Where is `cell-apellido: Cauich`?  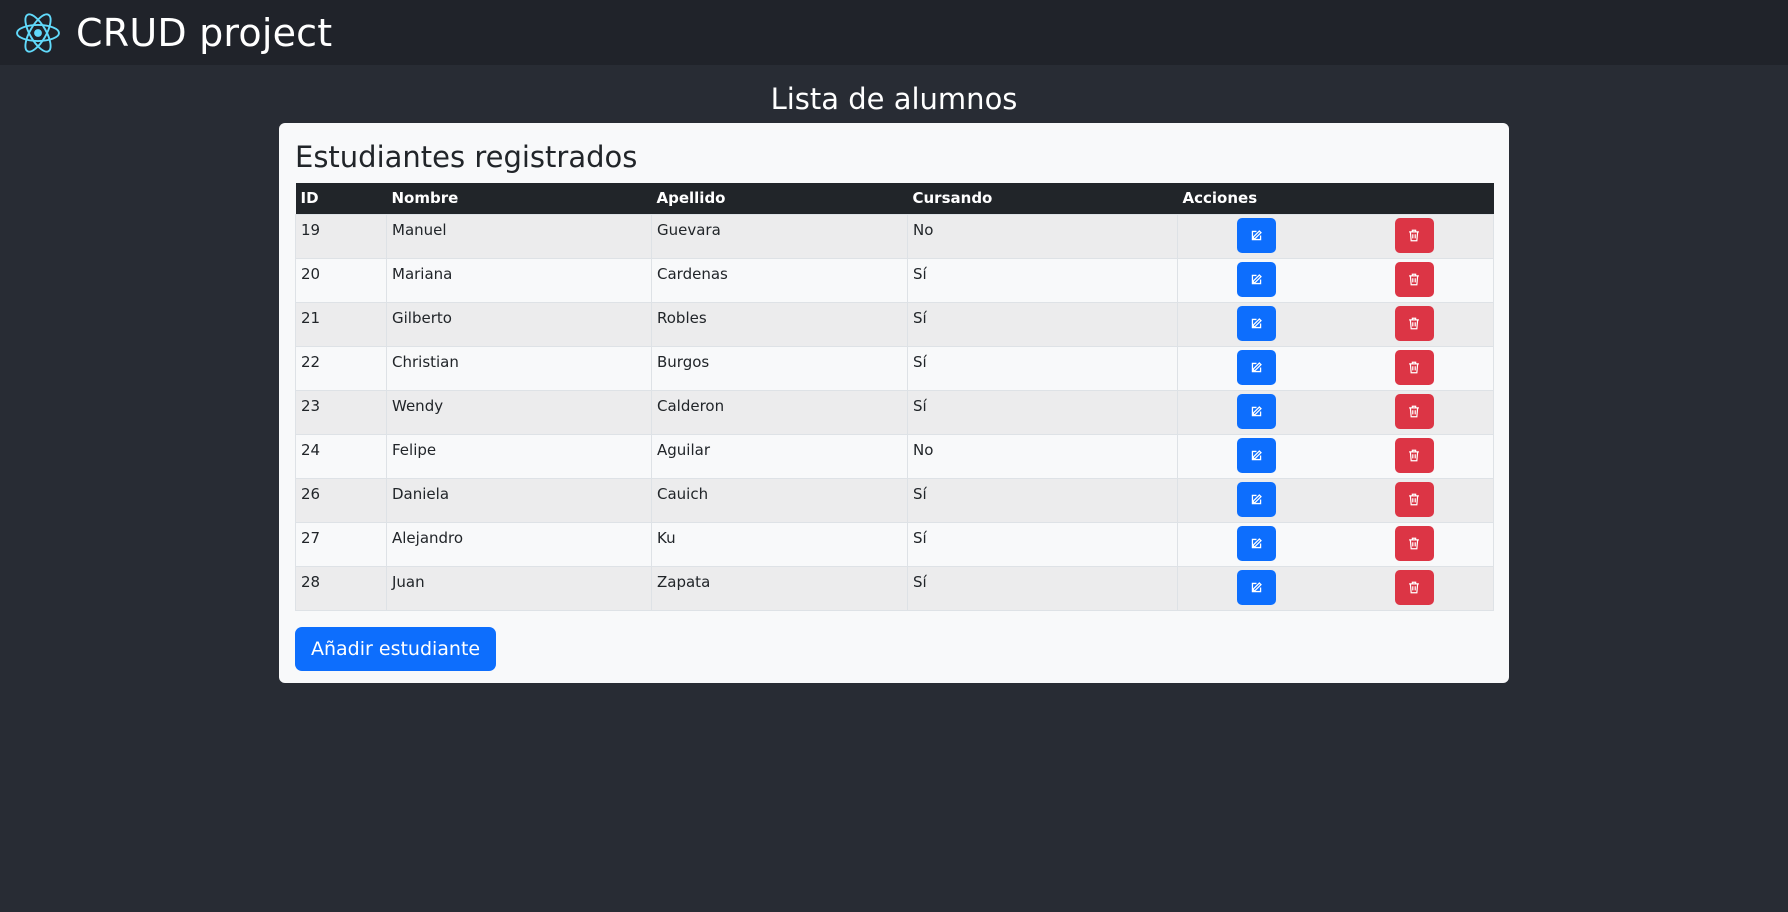
cell-apellido: Cauich is located at coordinates (779, 500).